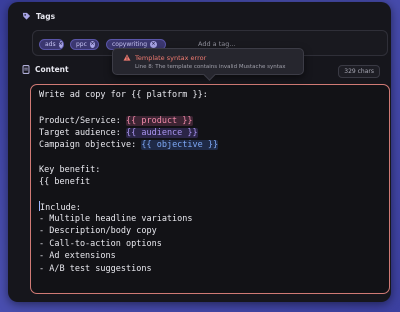 The height and width of the screenshot is (312, 400). I want to click on editor-line-12: - Description/body copy, so click(98, 231).